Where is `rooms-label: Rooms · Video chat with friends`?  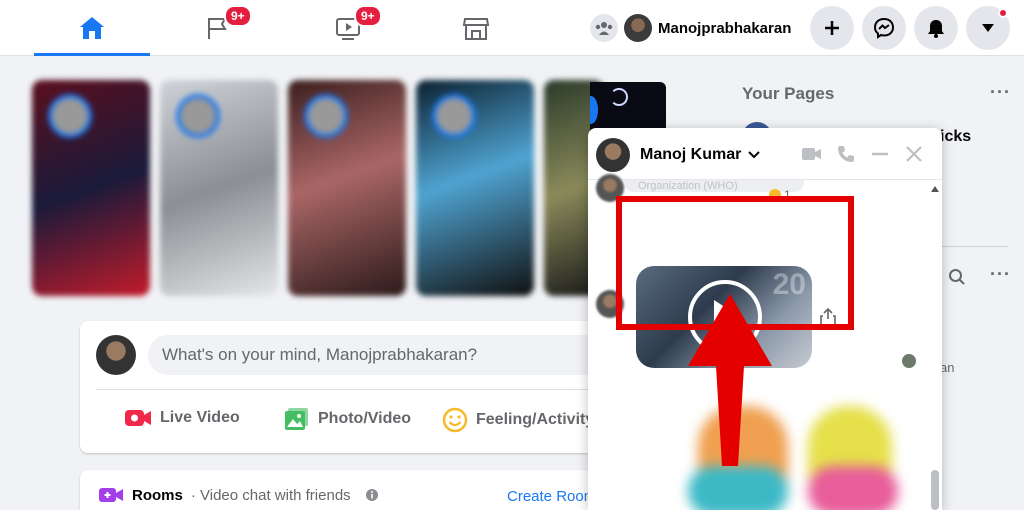
rooms-label: Rooms · Video chat with friends is located at coordinates (238, 495).